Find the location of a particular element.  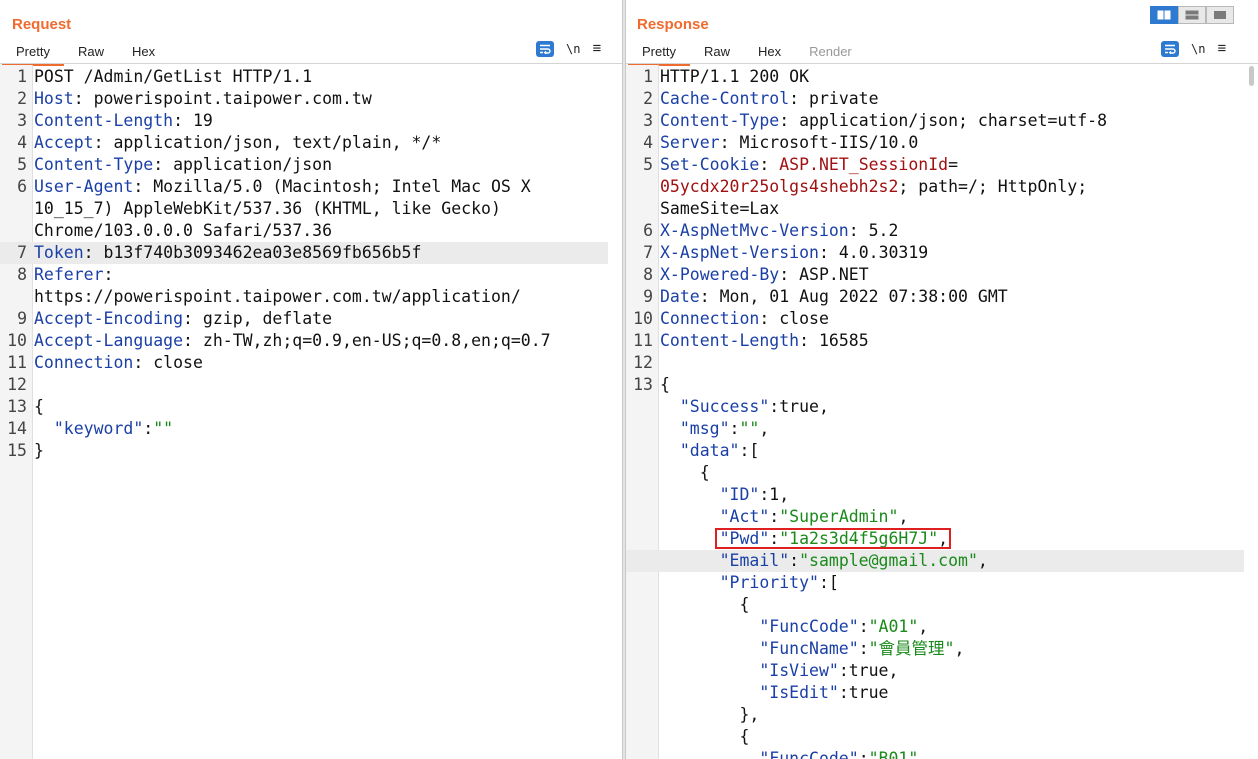

code-line: "Priority":[ is located at coordinates (935, 583).